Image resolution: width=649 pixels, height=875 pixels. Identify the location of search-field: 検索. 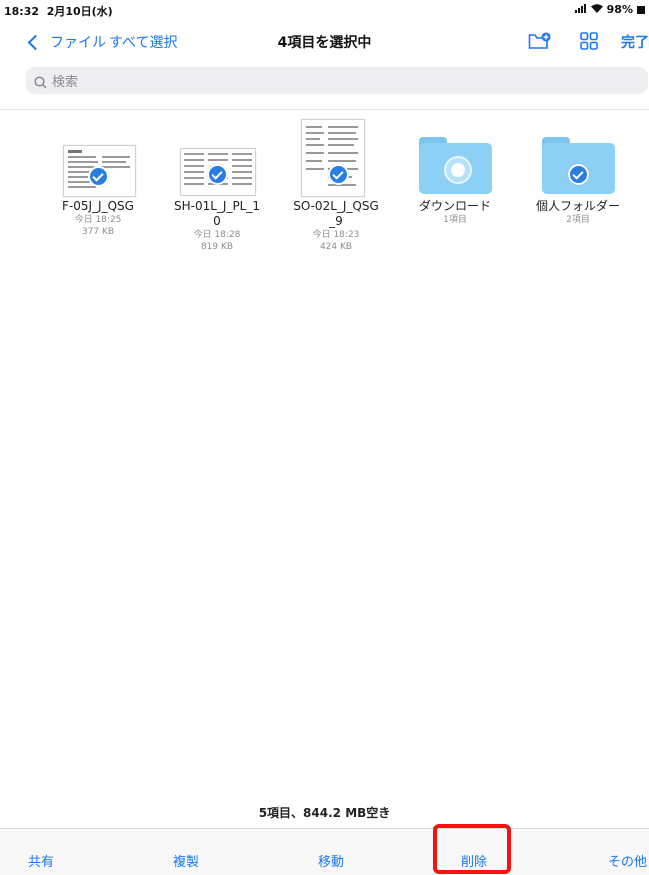
(337, 80).